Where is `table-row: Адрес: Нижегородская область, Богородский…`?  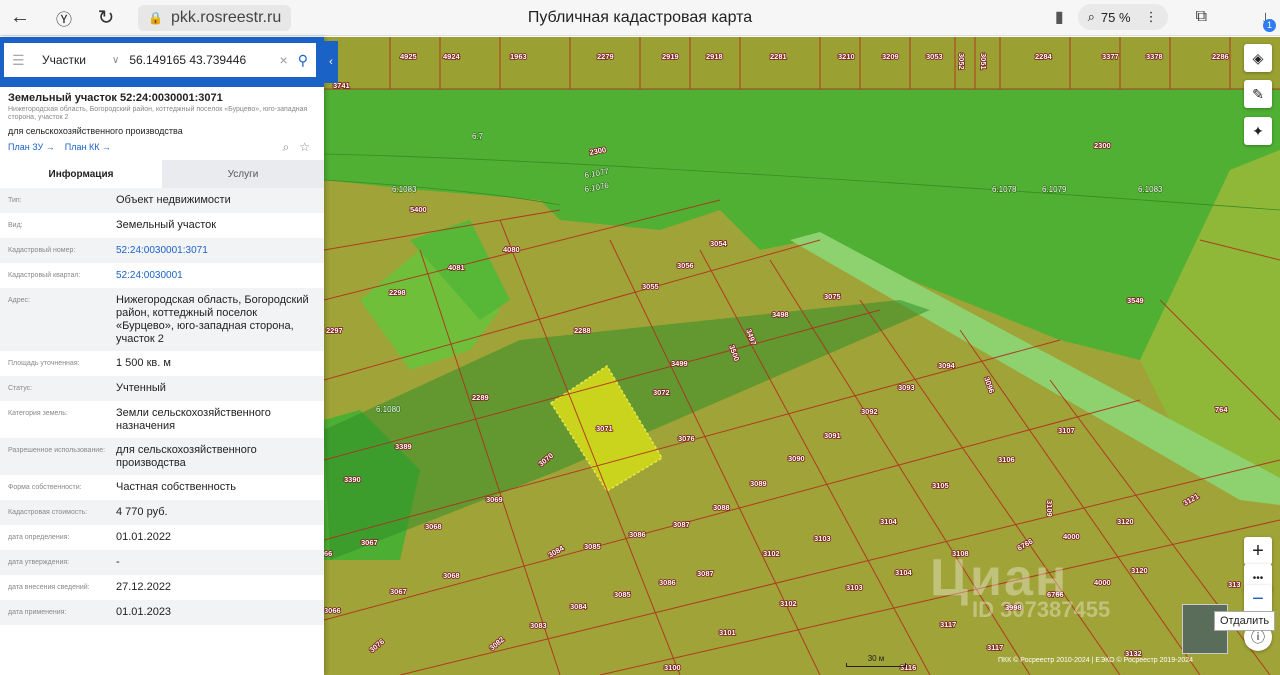
table-row: Адрес: Нижегородская область, Богородский… is located at coordinates (162, 319).